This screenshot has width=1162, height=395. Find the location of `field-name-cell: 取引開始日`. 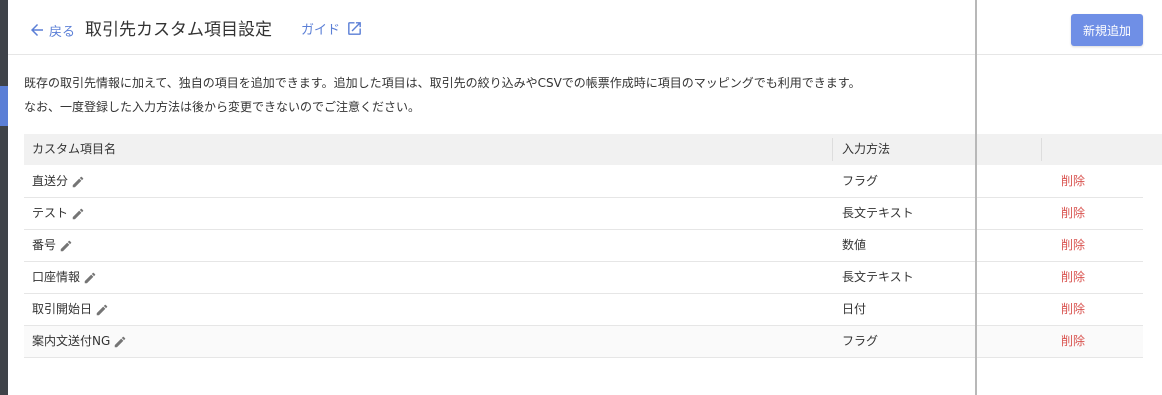

field-name-cell: 取引開始日 is located at coordinates (70, 309).